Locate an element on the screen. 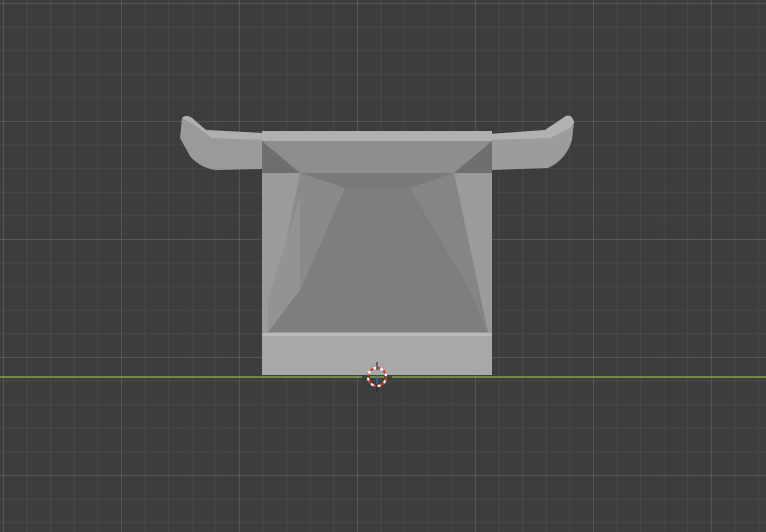  left-horn is located at coordinates (221, 143).